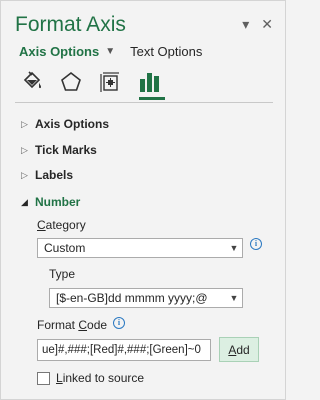 The width and height of the screenshot is (320, 400). I want to click on pane-title: Format Axis, so click(70, 24).